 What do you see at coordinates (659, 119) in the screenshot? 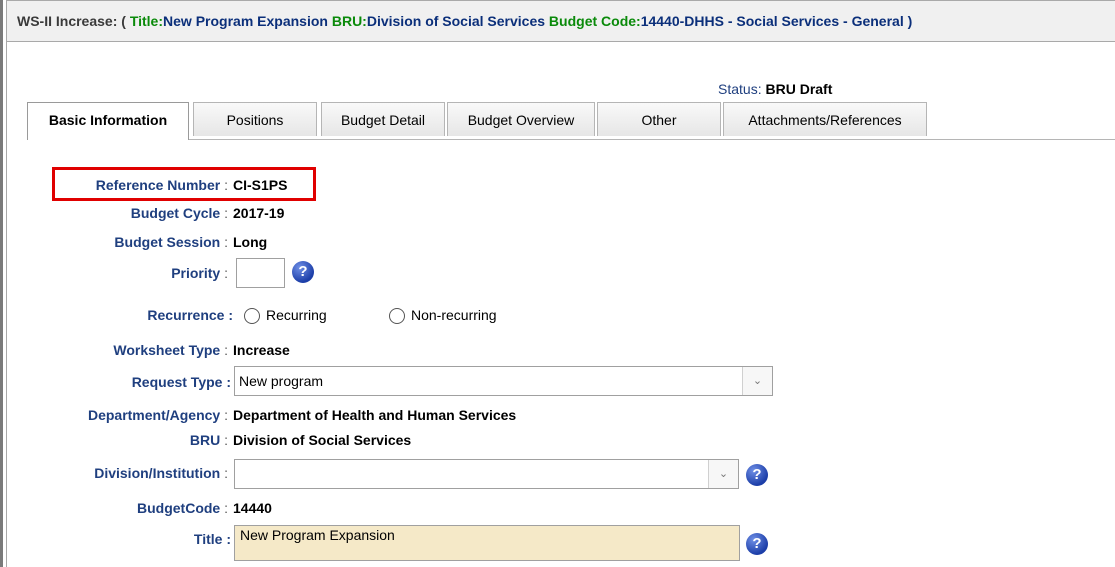
I see `tab-other: Other` at bounding box center [659, 119].